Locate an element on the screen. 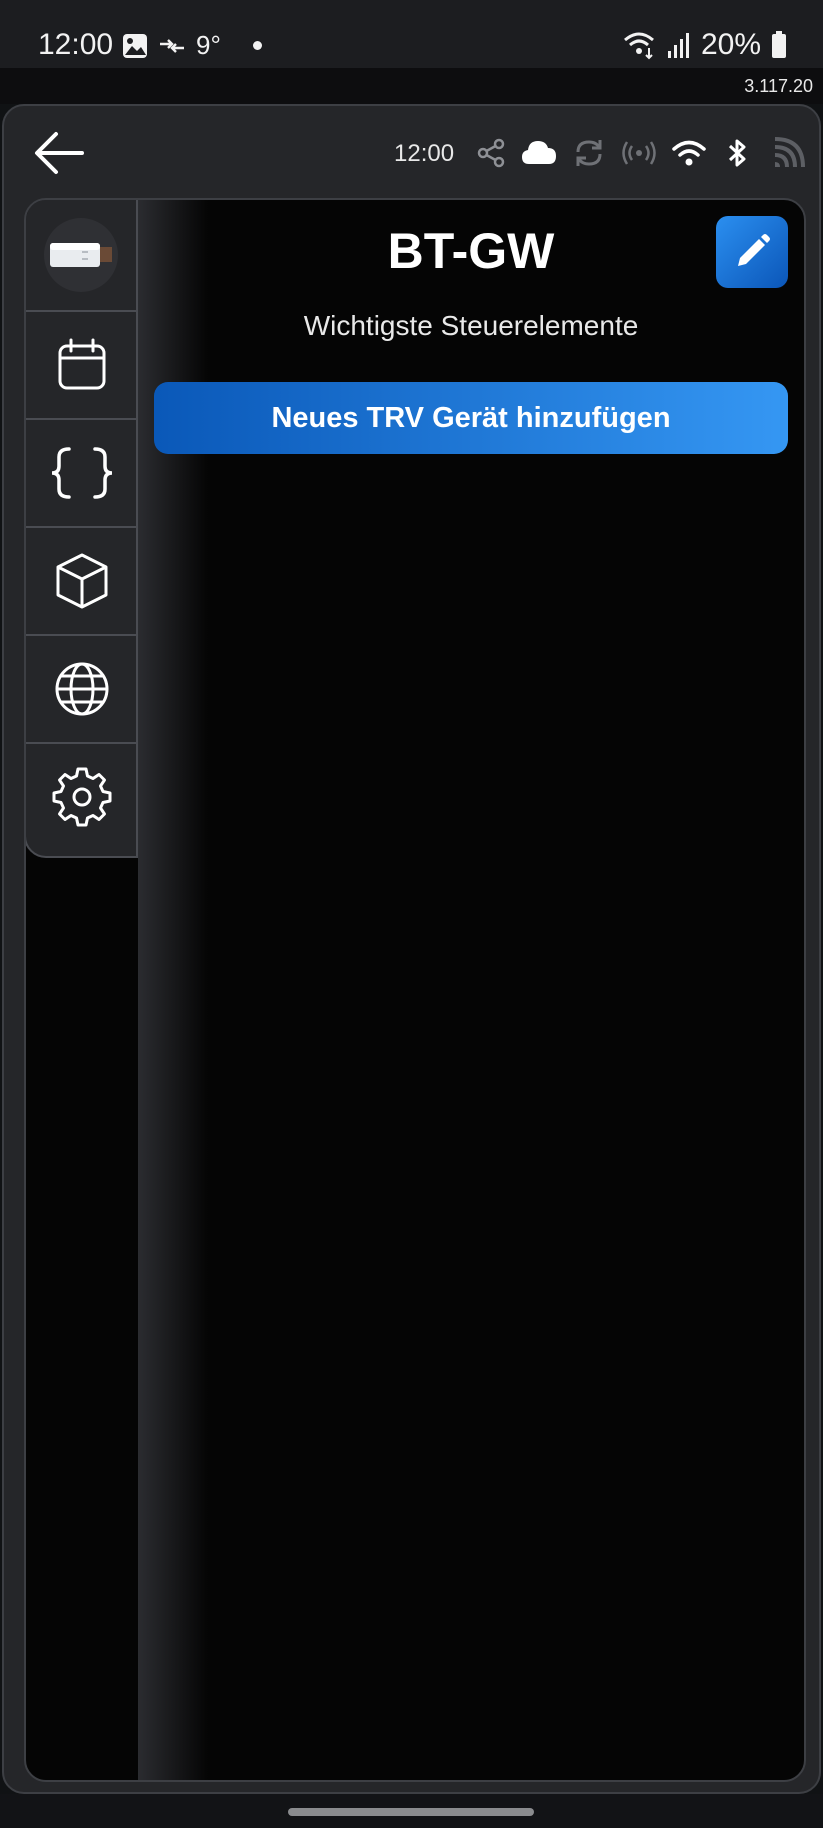 The height and width of the screenshot is (1828, 823). status-left-icons: 9° is located at coordinates (192, 45).